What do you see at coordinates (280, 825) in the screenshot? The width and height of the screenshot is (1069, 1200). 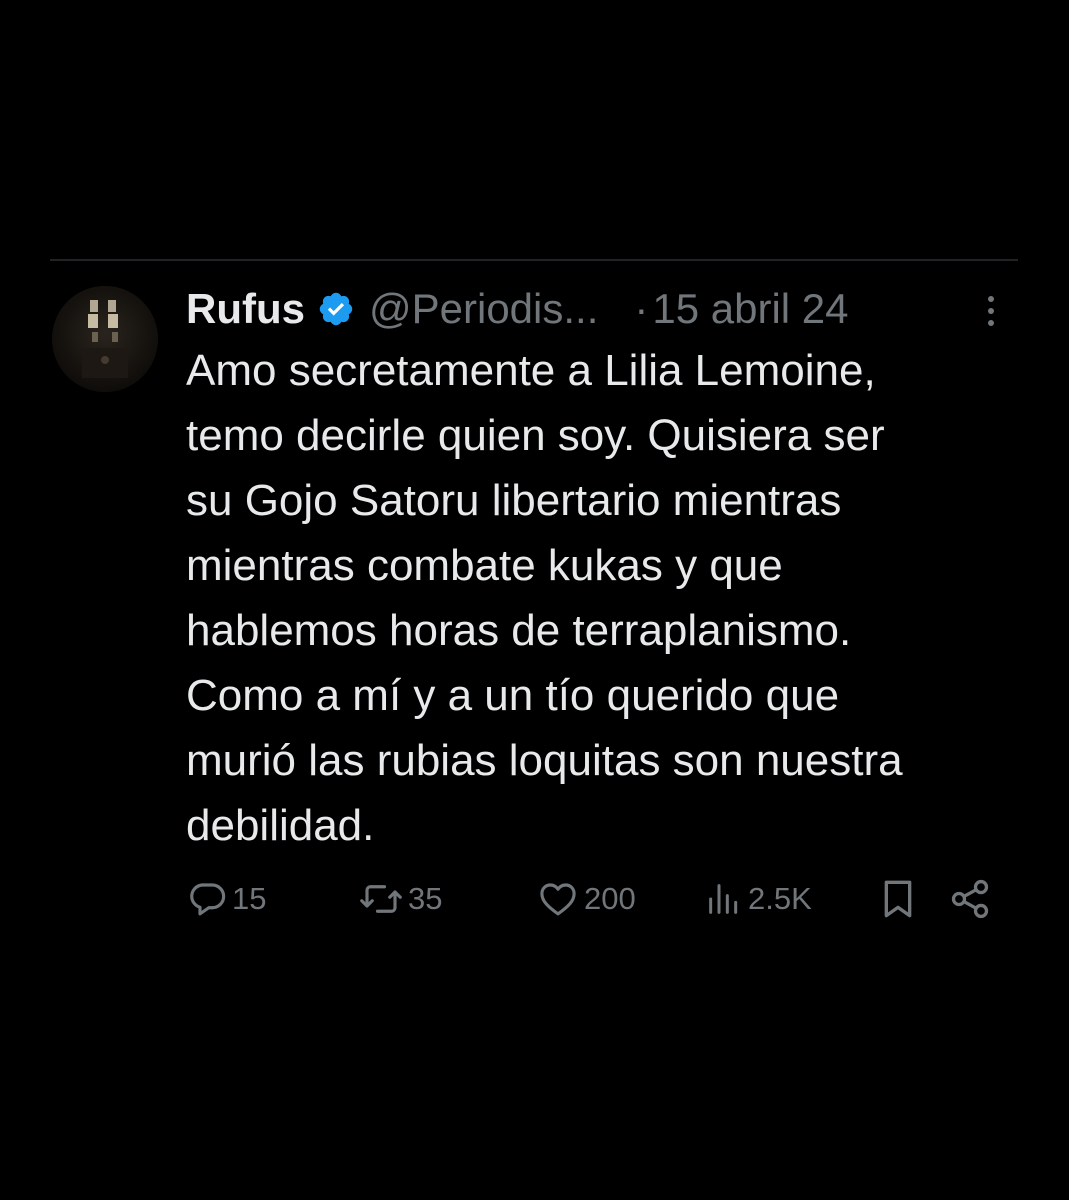 I see `tweet-body-line: debilidad.` at bounding box center [280, 825].